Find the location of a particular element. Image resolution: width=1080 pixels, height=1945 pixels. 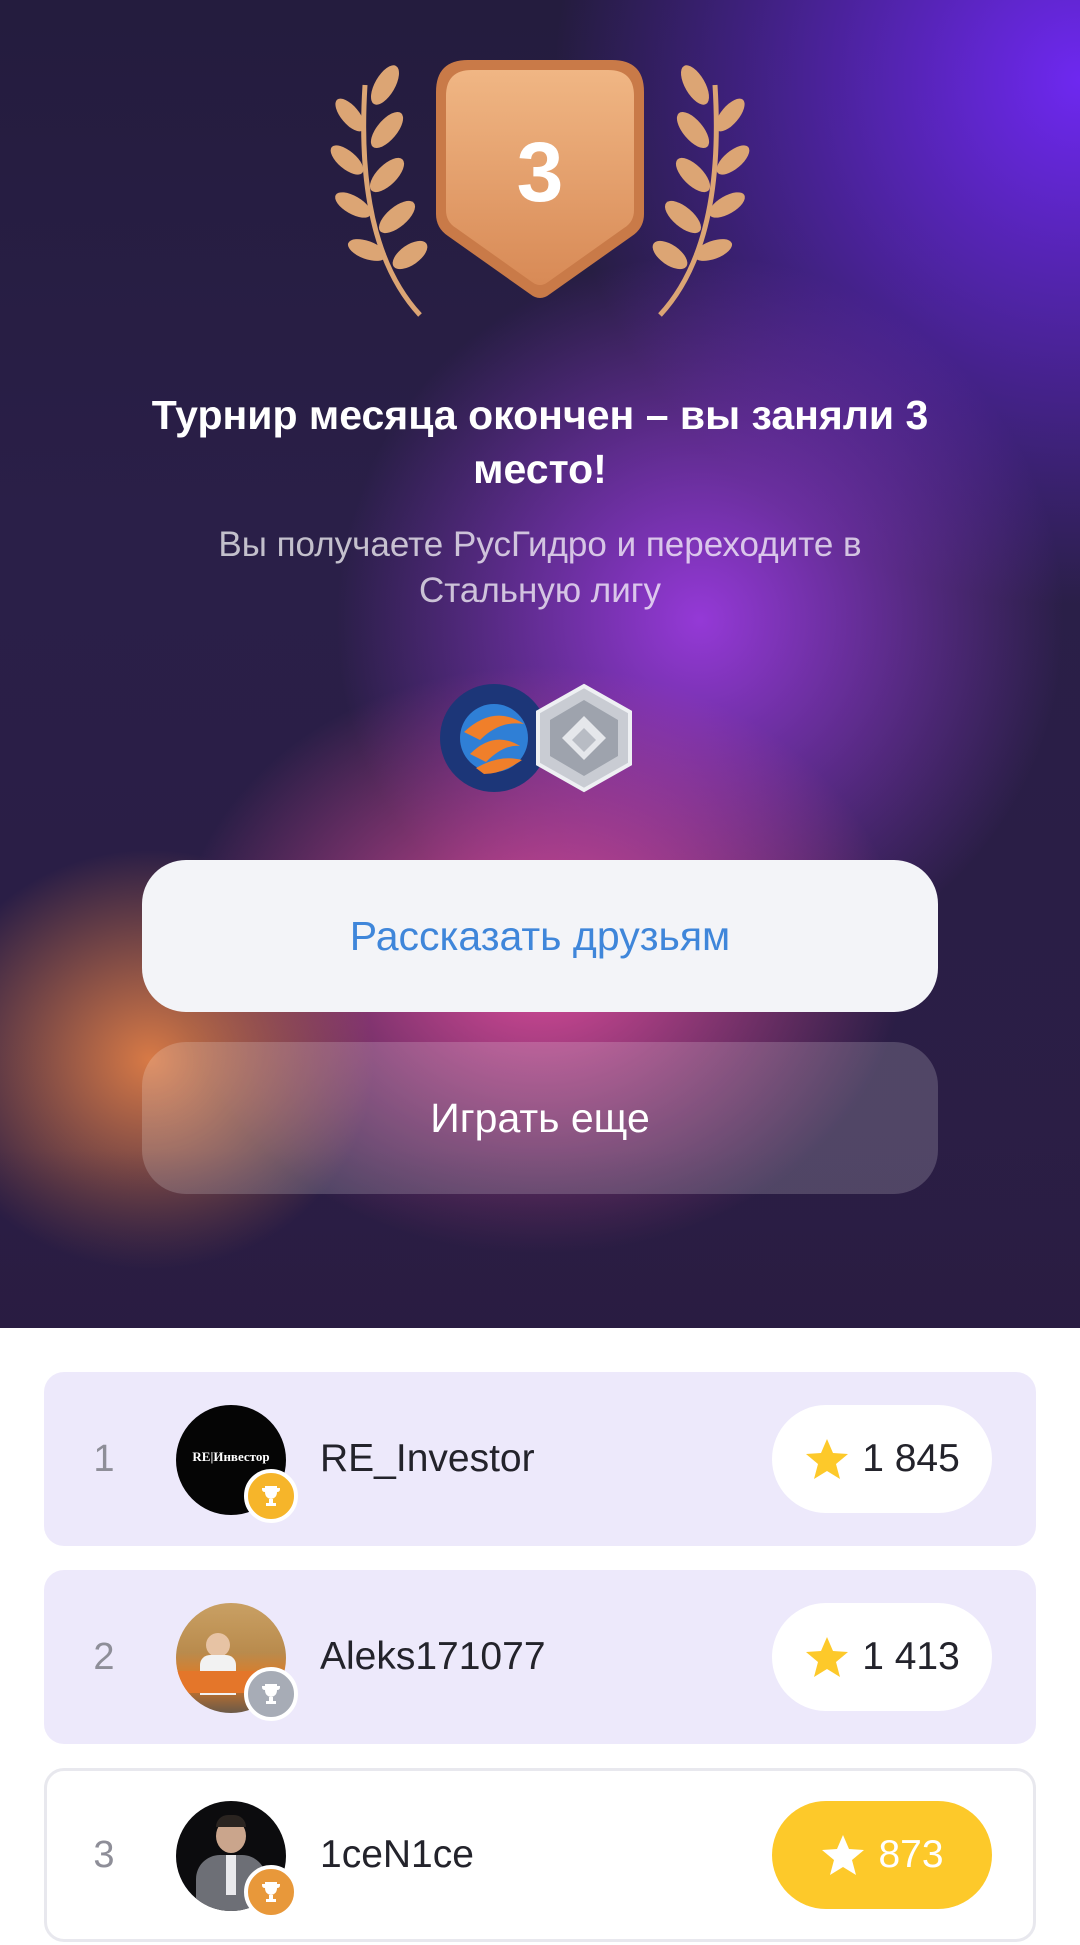

laurel-left-icon is located at coordinates (379, 191).